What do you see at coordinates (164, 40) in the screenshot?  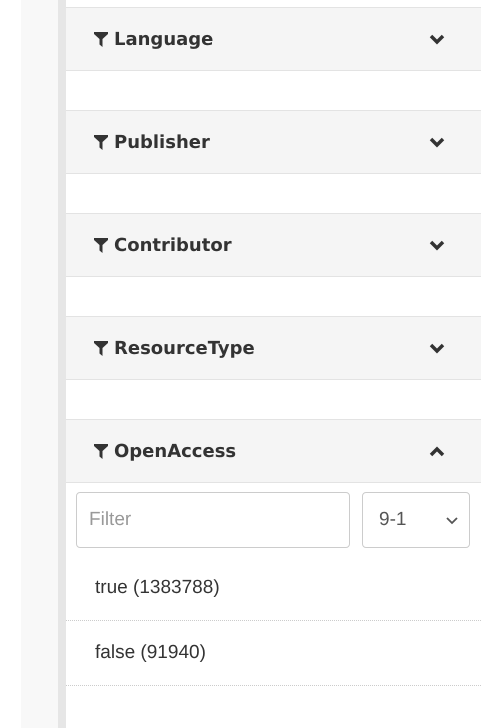 I see `facet-title: Language` at bounding box center [164, 40].